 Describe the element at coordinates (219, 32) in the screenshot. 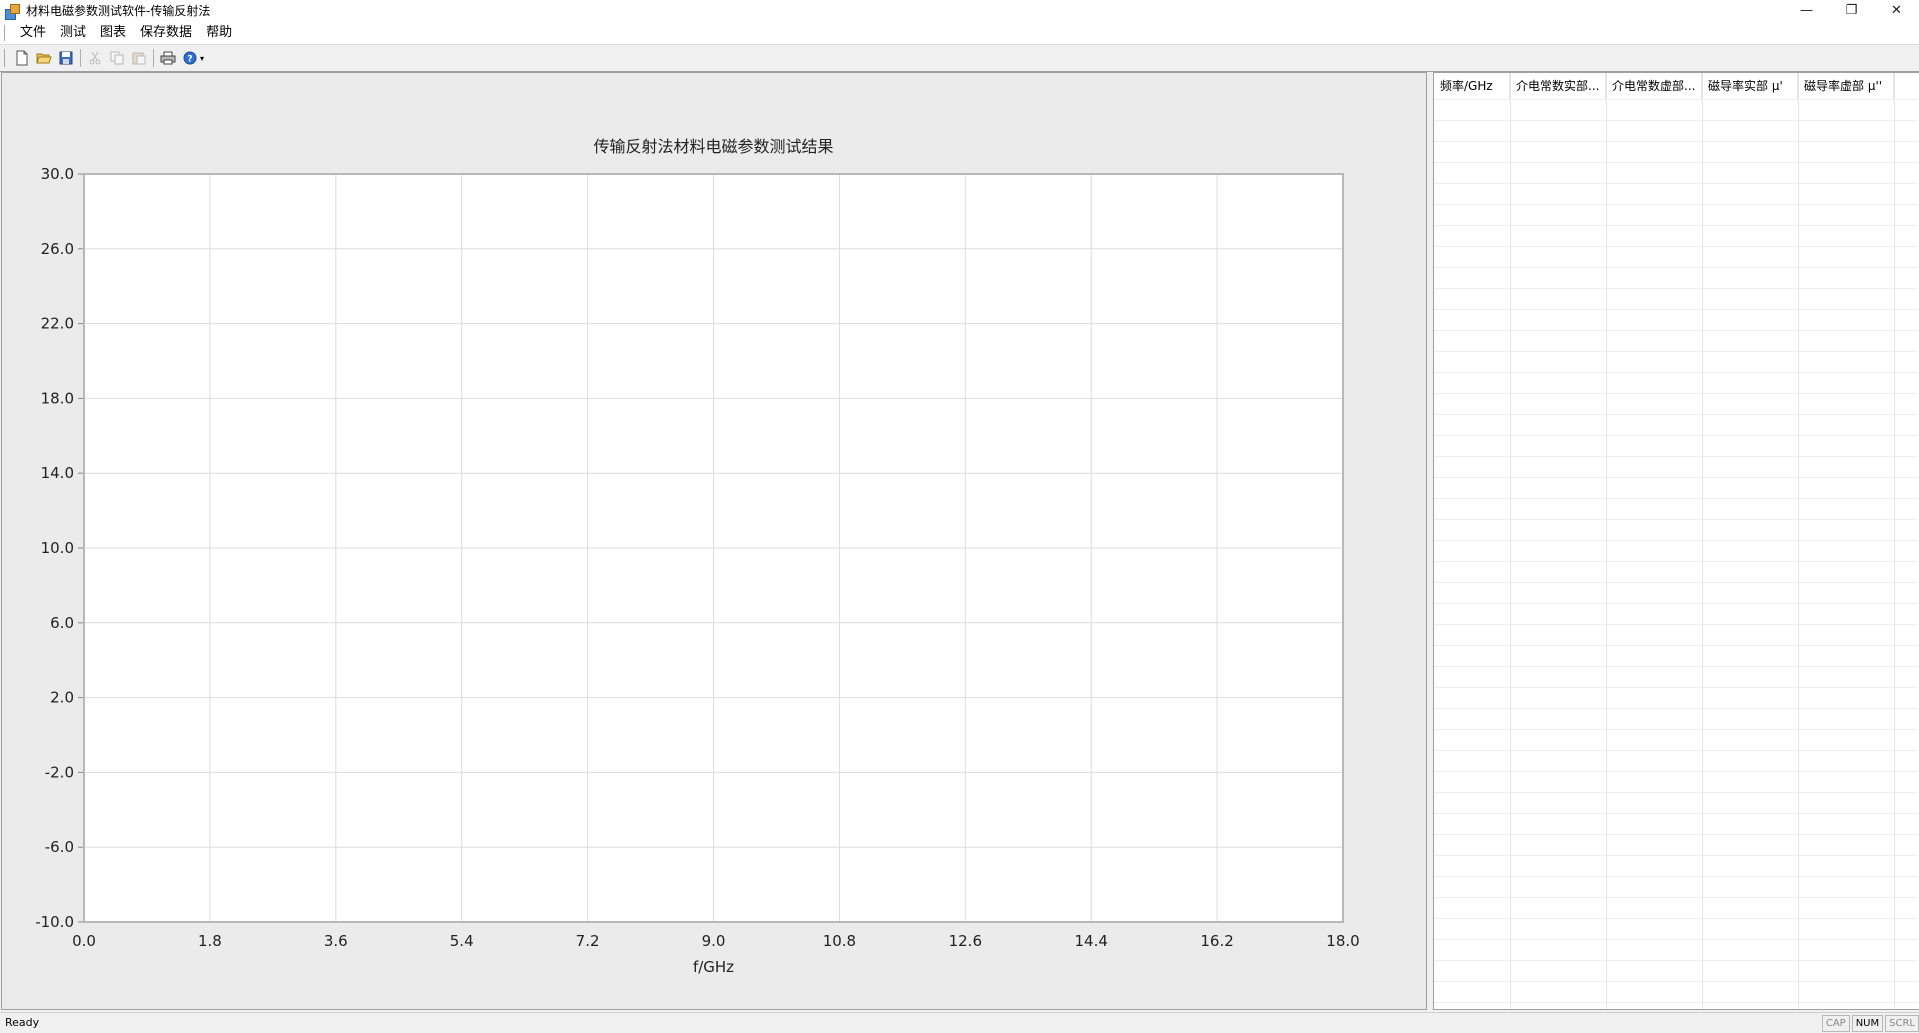

I see `menu-help: 帮助` at that location.